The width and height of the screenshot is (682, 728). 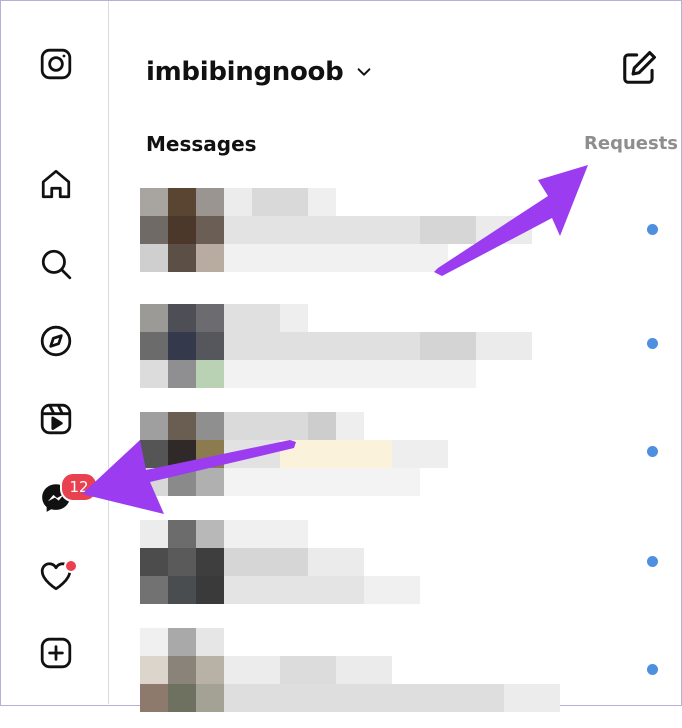 I want to click on tab-requests: Requests, so click(x=631, y=143).